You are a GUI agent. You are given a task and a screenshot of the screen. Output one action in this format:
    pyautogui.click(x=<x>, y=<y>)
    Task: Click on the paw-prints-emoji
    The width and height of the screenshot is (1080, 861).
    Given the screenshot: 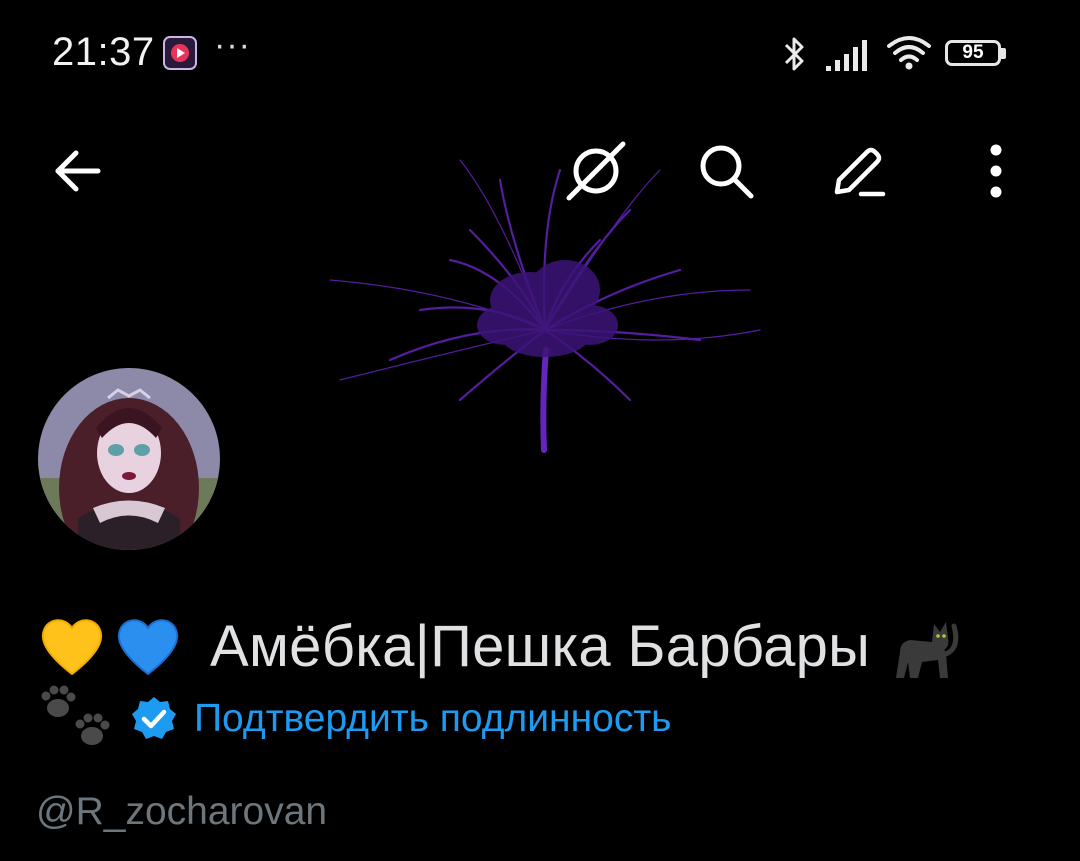 What is the action you would take?
    pyautogui.click(x=75, y=715)
    